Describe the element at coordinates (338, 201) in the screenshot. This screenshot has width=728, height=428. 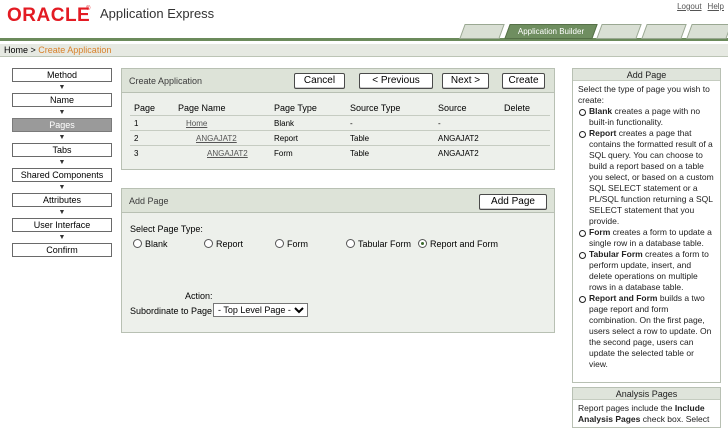
I see `region-header: Add Page Add Page` at that location.